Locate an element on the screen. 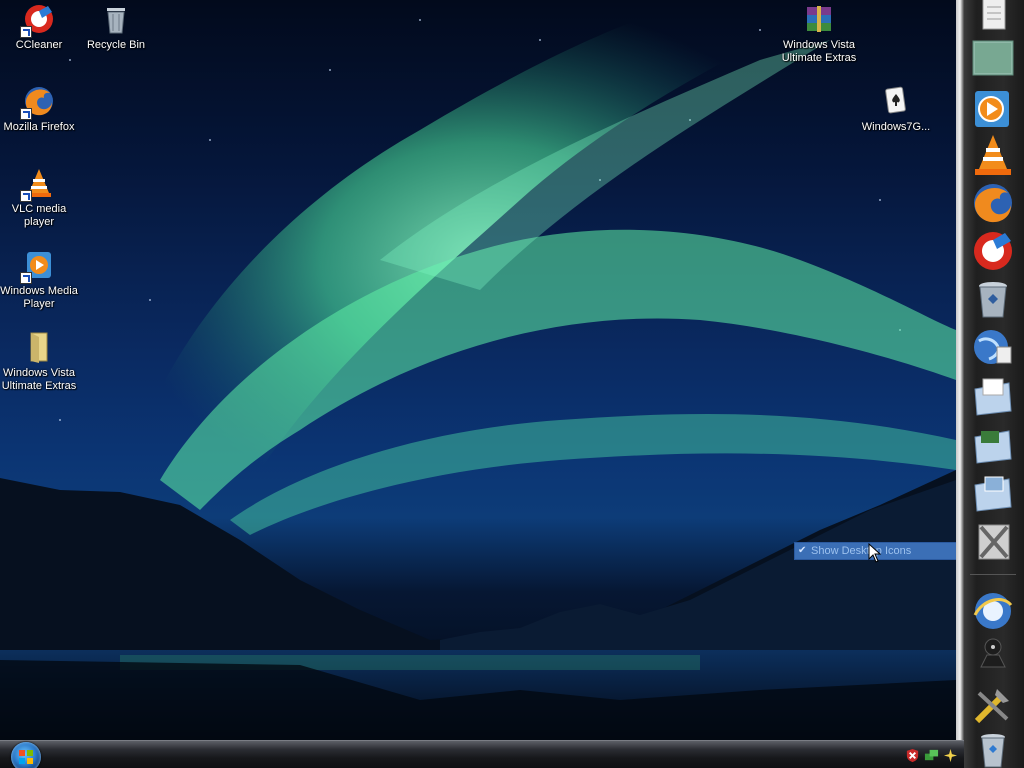 Image resolution: width=1024 pixels, height=768 pixels. solitaire-icon is located at coordinates (896, 101).